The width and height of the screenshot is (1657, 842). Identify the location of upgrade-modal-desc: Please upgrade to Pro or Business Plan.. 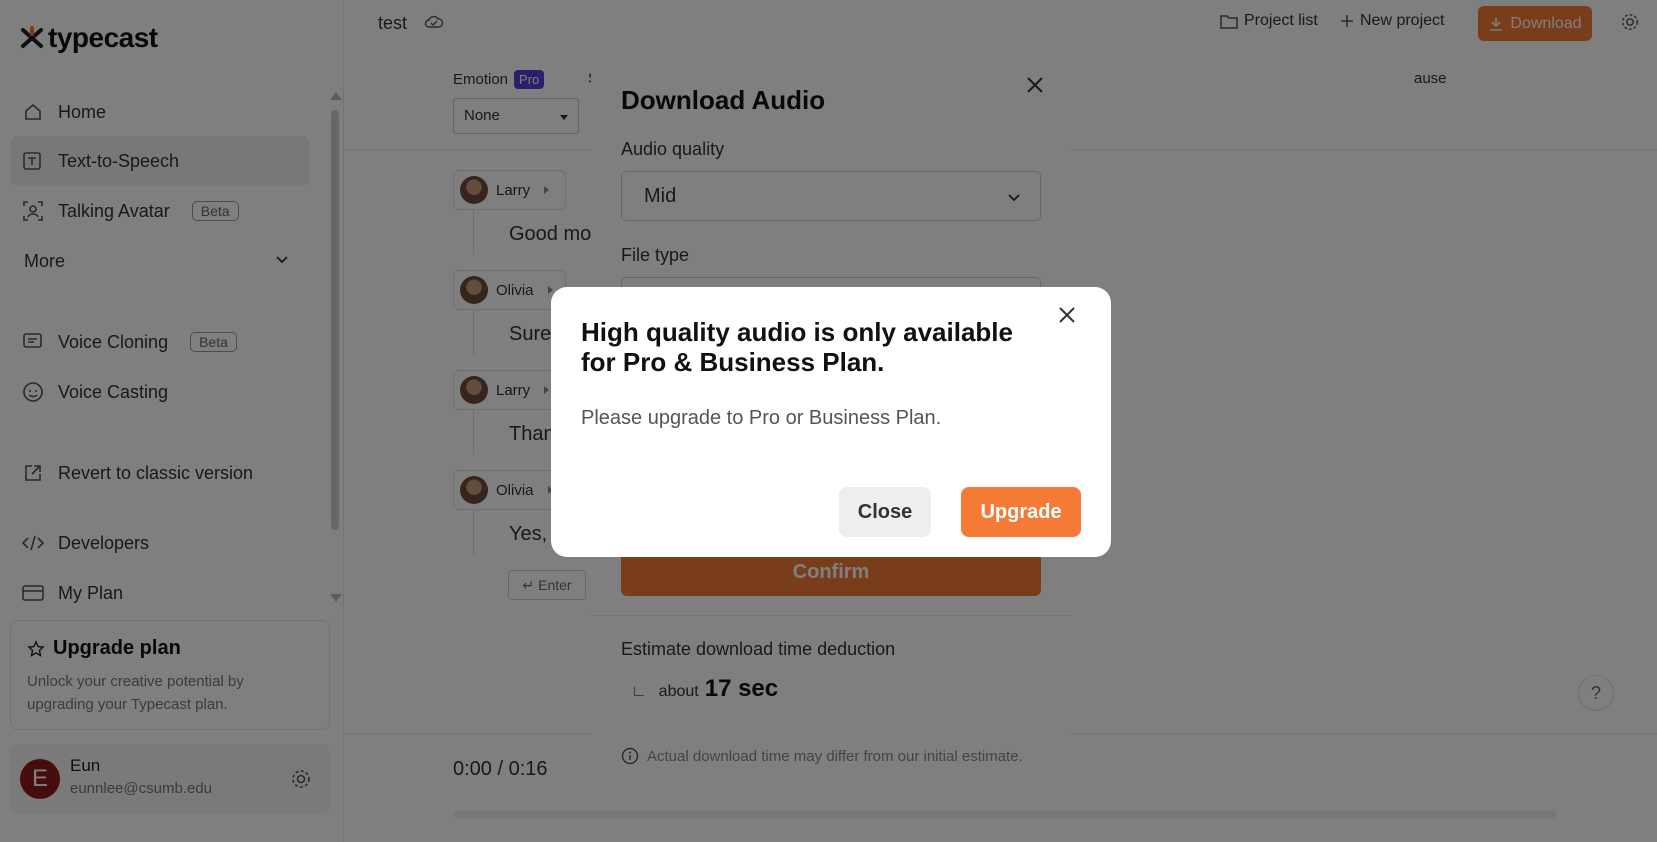
(761, 418).